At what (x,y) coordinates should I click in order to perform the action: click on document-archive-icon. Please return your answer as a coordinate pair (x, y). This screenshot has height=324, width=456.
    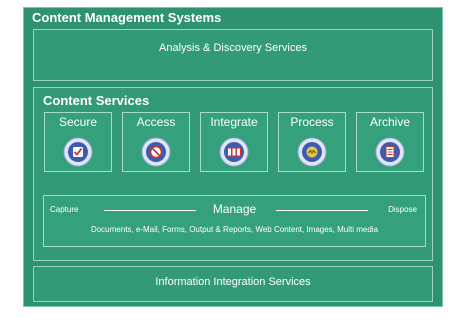
    Looking at the image, I should click on (390, 152).